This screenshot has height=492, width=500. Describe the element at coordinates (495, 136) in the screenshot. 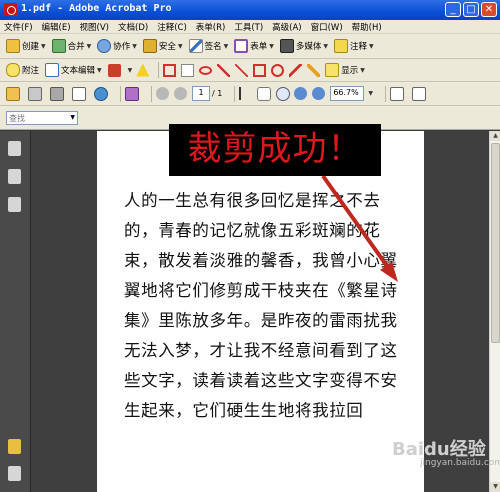

I see `scroll-up-icon: ▲` at that location.